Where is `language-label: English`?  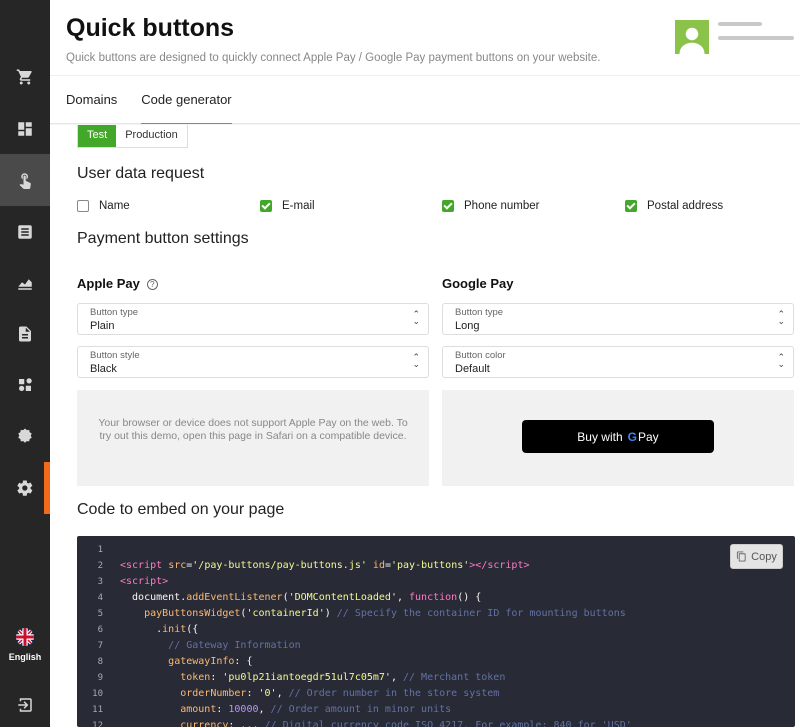 language-label: English is located at coordinates (25, 657).